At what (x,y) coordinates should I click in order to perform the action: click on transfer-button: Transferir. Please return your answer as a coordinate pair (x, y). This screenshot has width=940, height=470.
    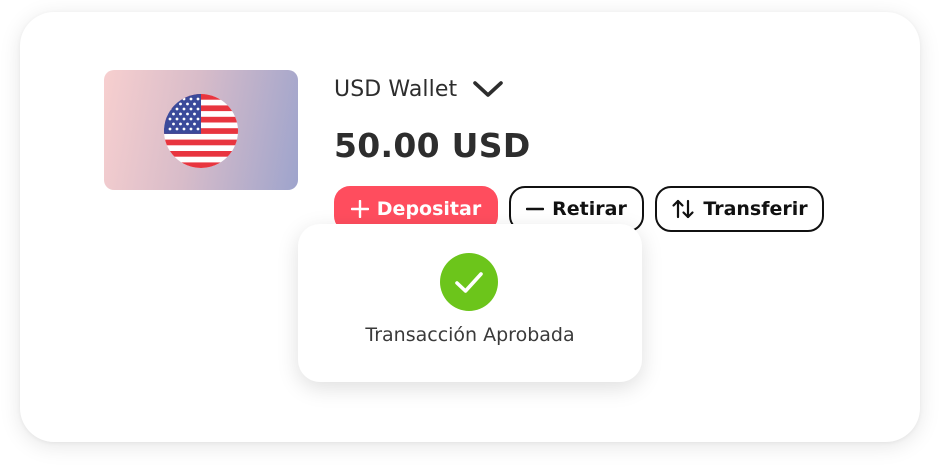
    Looking at the image, I should click on (739, 209).